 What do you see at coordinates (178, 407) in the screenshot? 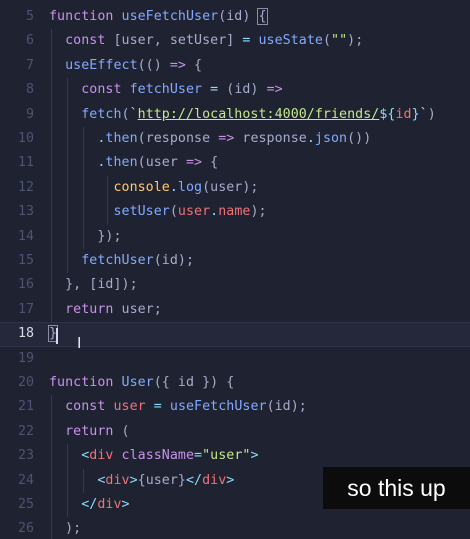
I see `code-text: const user = useFetchUser(id);` at bounding box center [178, 407].